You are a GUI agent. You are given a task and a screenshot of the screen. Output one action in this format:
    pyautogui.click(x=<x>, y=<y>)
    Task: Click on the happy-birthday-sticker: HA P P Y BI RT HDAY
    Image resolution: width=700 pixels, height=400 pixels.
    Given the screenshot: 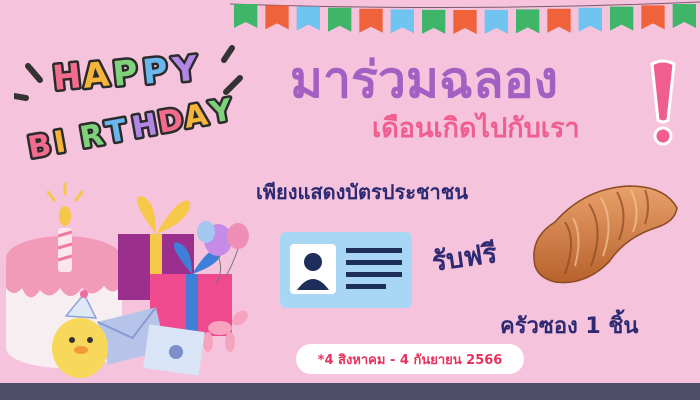 What is the action you would take?
    pyautogui.click(x=128, y=106)
    